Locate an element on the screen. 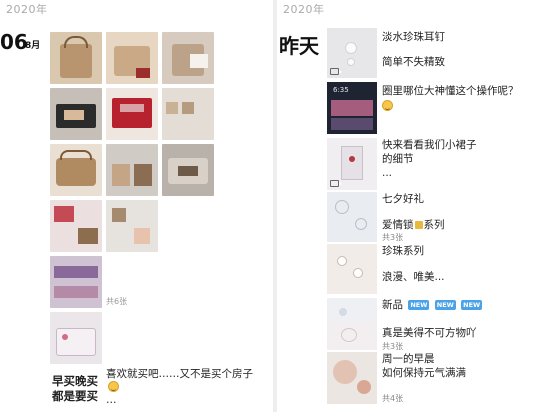 This screenshot has height=412, width=550. post-text: 淡水珍珠耳钉 is located at coordinates (413, 37).